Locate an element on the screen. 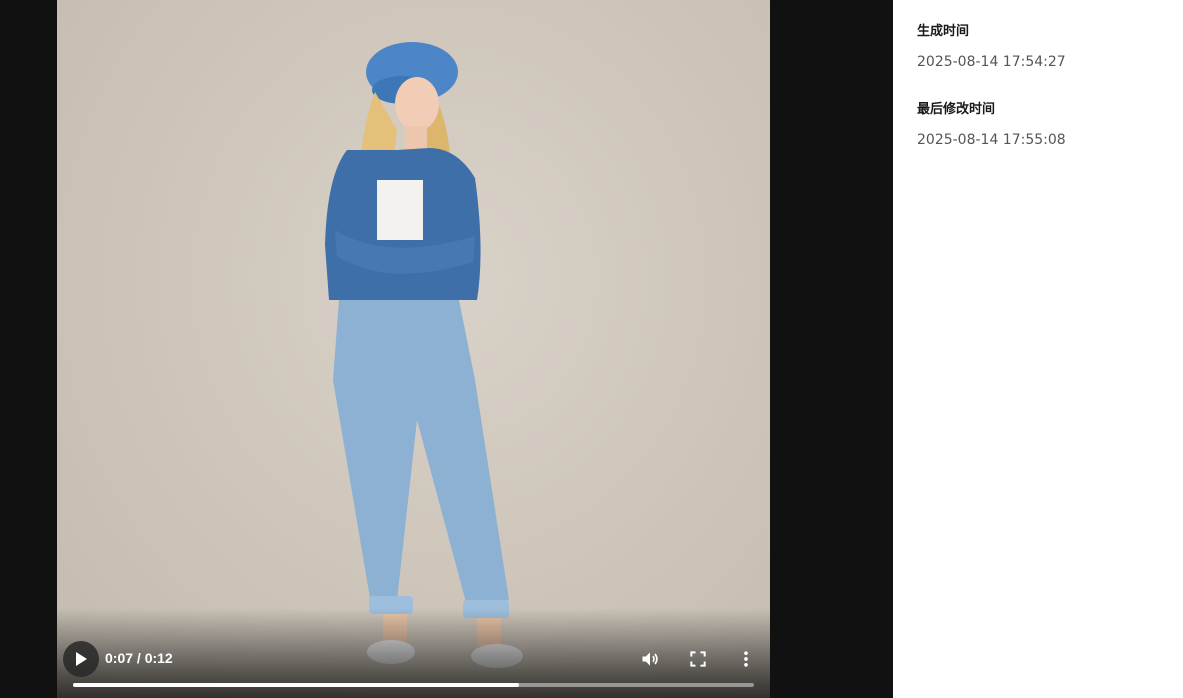  fullscreen-button is located at coordinates (698, 659).